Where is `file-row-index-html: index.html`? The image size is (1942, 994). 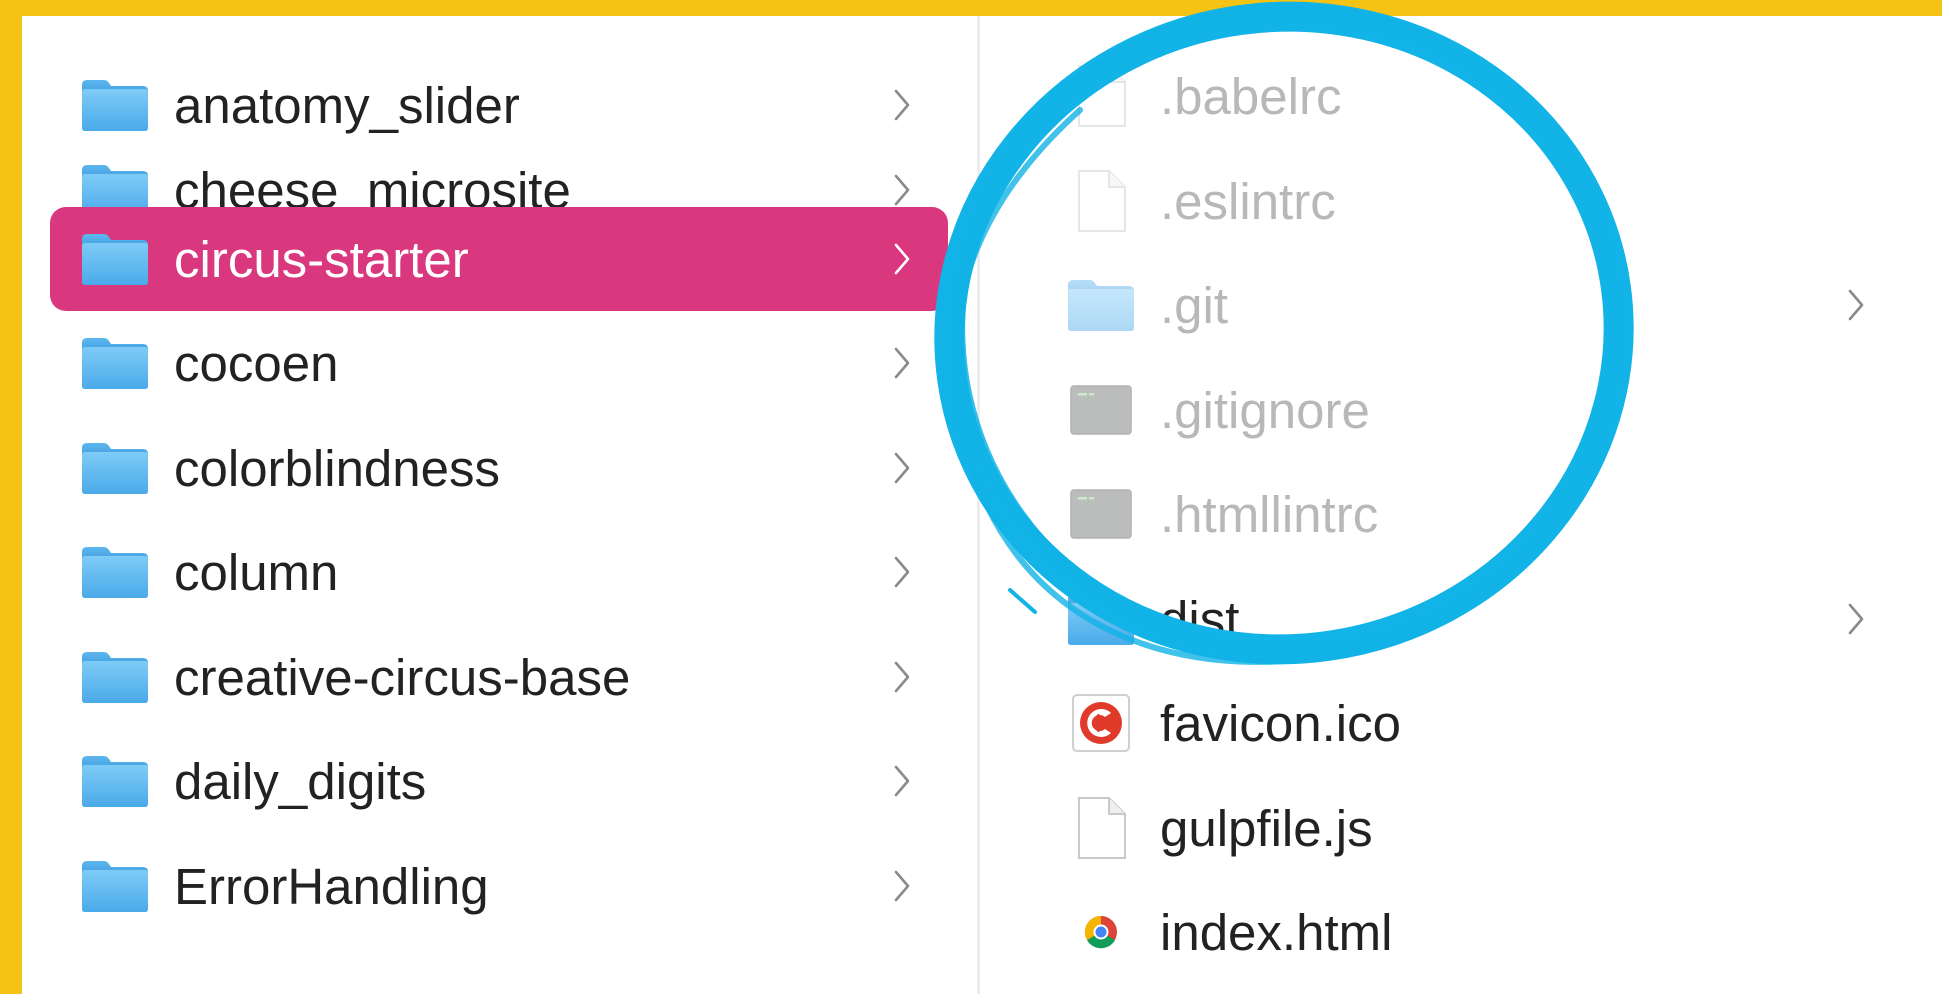
file-row-index-html: index.html is located at coordinates (1471, 932).